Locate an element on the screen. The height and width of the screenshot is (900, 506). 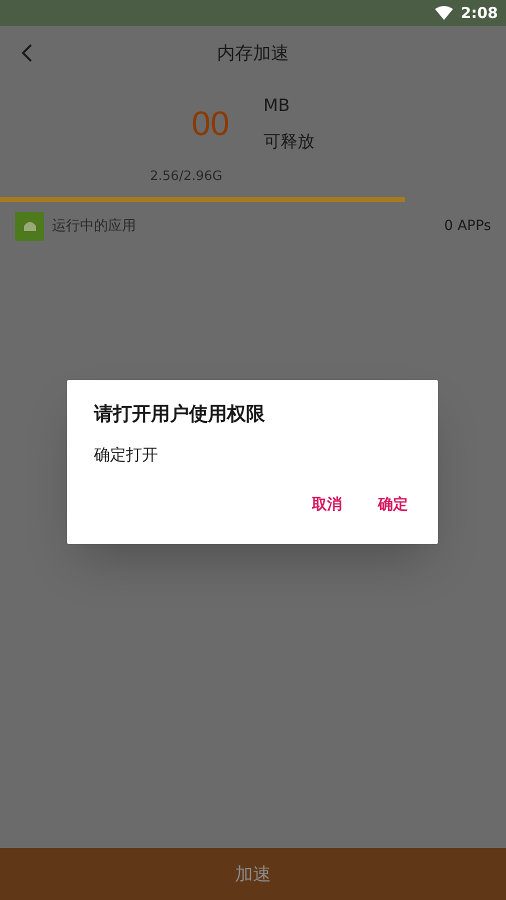
dialog-title: 请打开用户使用权限 is located at coordinates (180, 414).